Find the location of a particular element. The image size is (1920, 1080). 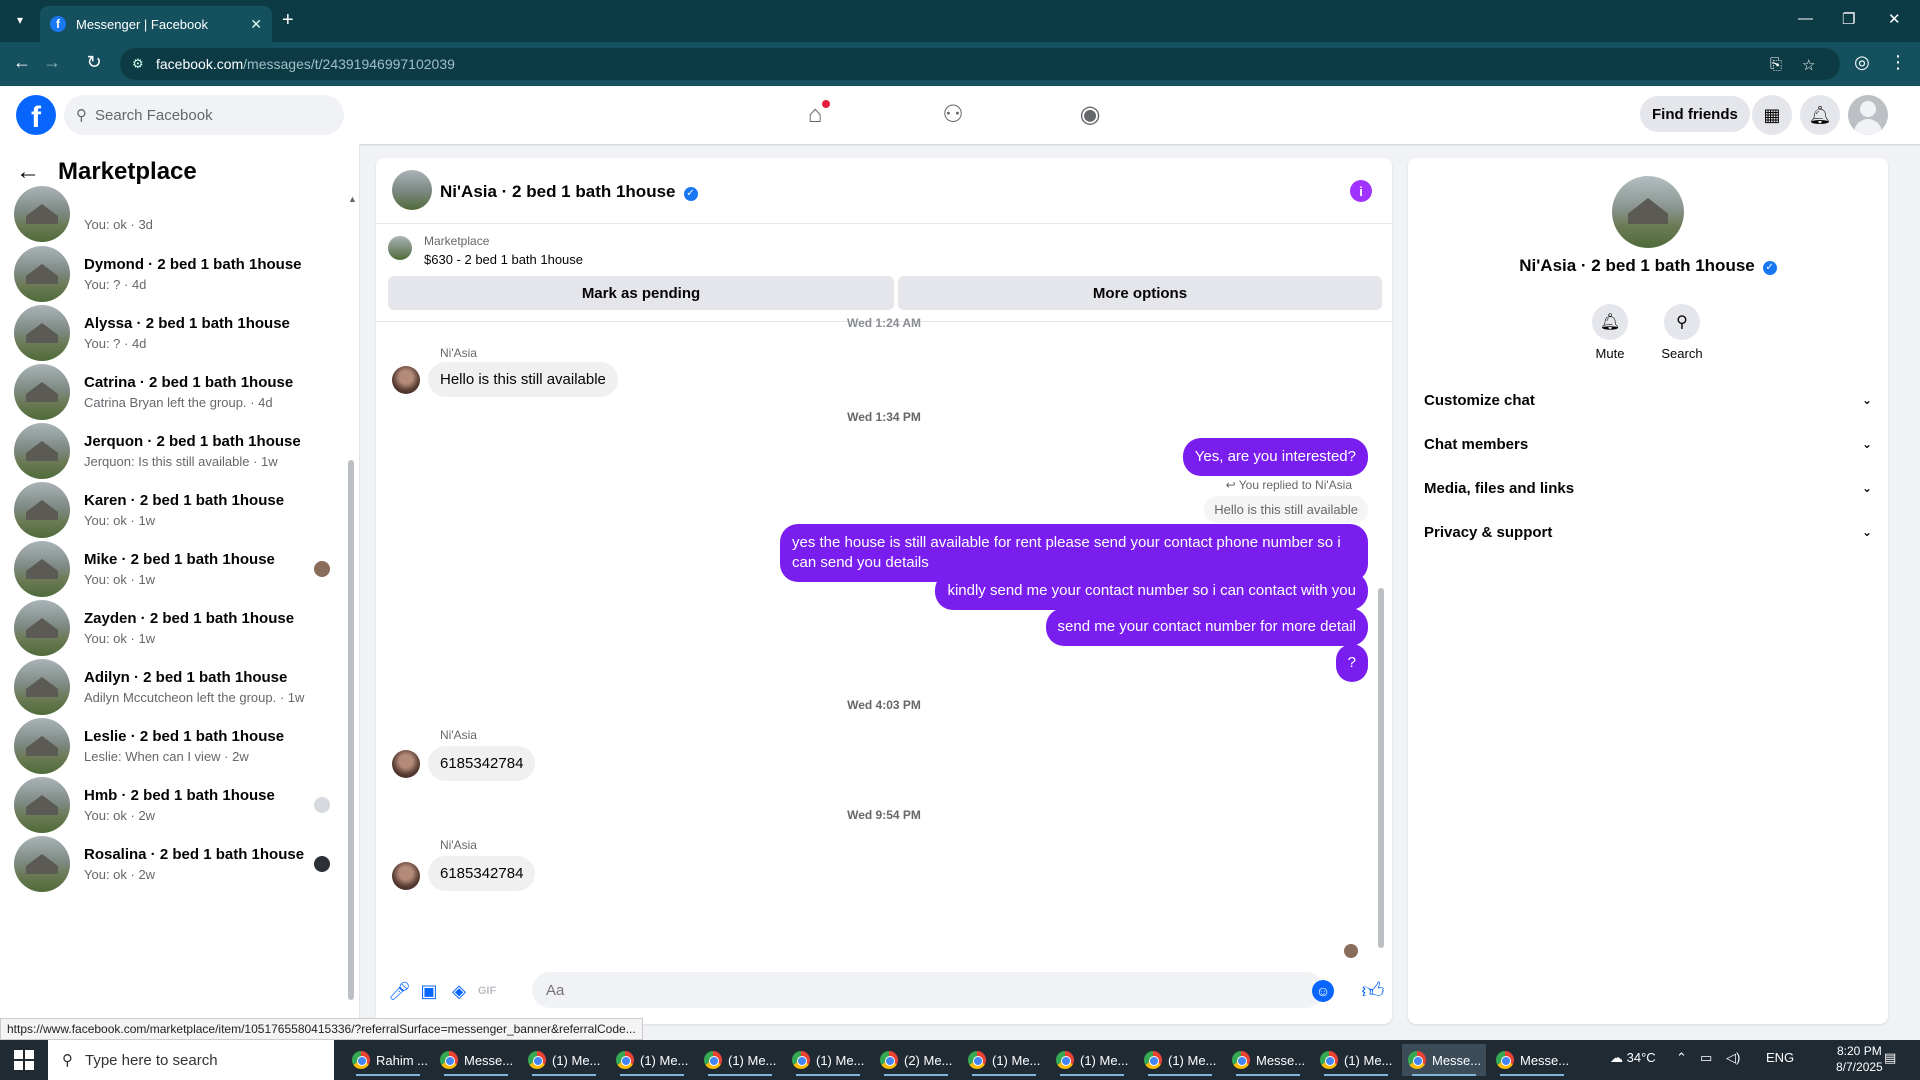

chat-members-row: Chat members ⌄ is located at coordinates (1648, 444).